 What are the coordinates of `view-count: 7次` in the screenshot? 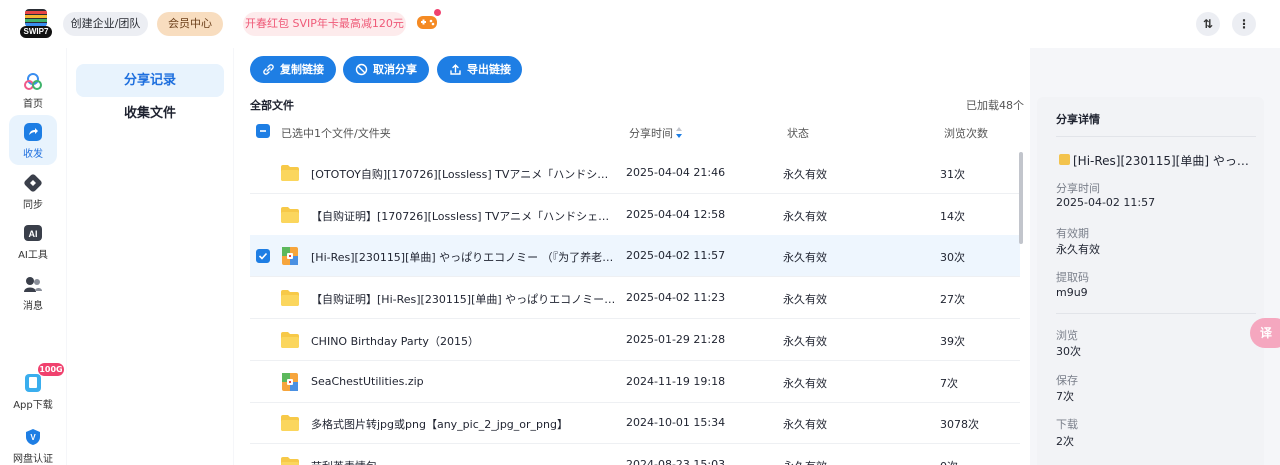 It's located at (949, 383).